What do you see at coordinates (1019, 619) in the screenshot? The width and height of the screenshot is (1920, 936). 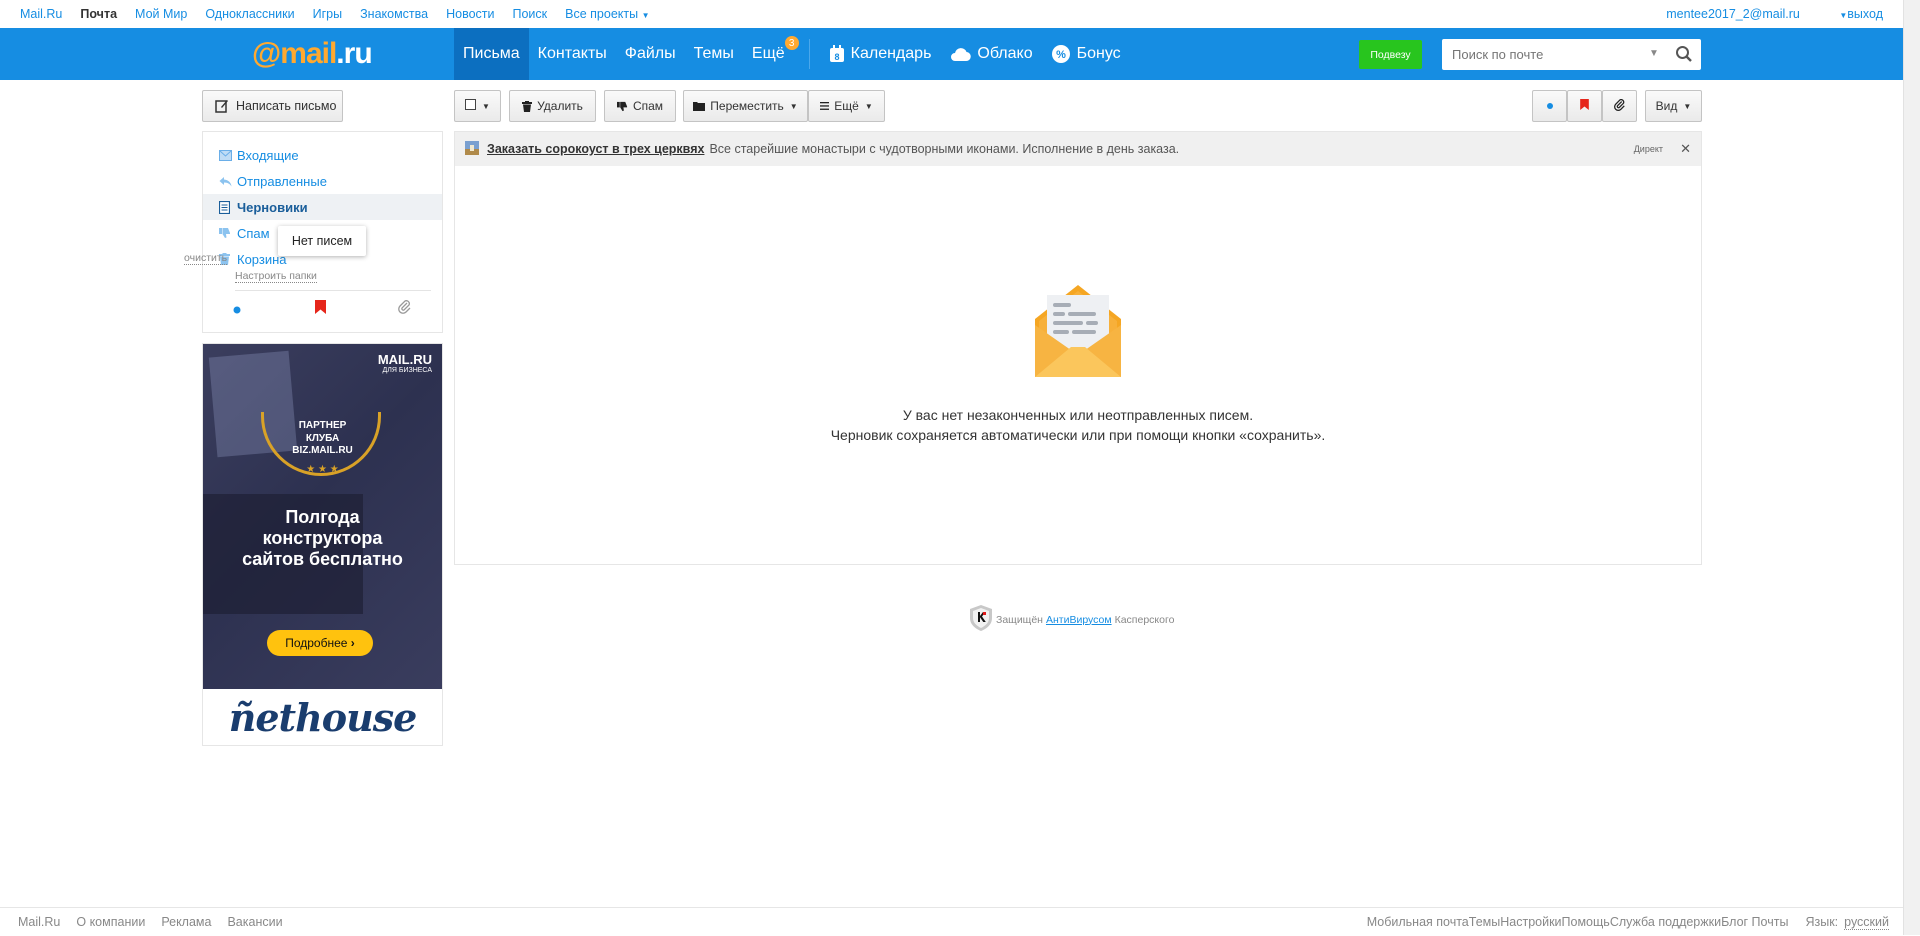 I see `kasp-prefix: Защищён` at bounding box center [1019, 619].